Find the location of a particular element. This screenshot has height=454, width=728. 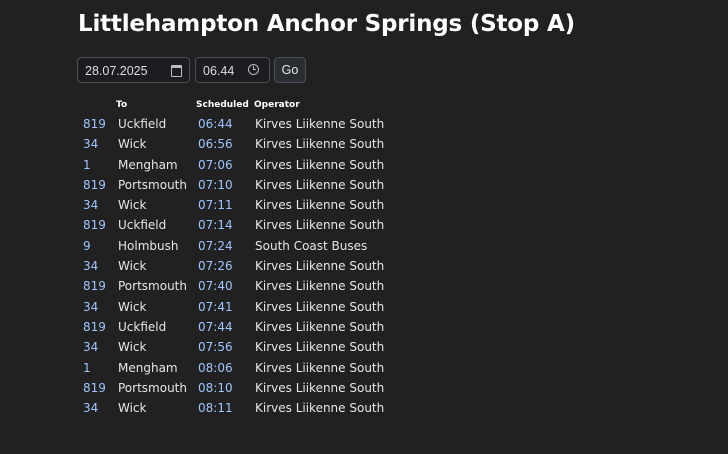

time-input: 06.44 is located at coordinates (232, 70).